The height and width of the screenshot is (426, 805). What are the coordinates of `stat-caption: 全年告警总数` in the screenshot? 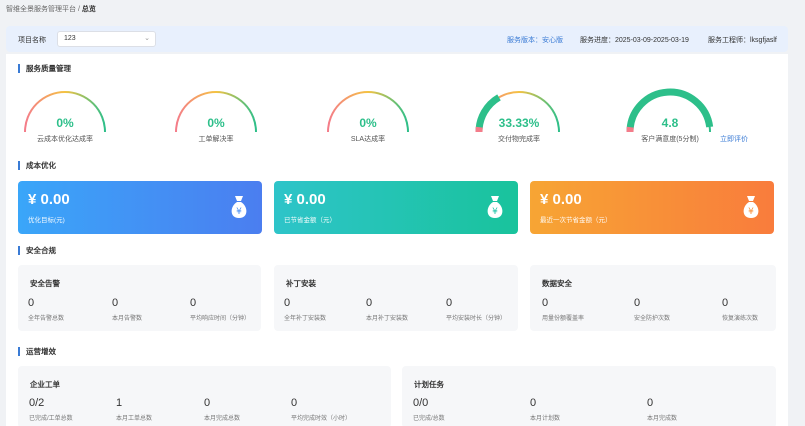 It's located at (46, 319).